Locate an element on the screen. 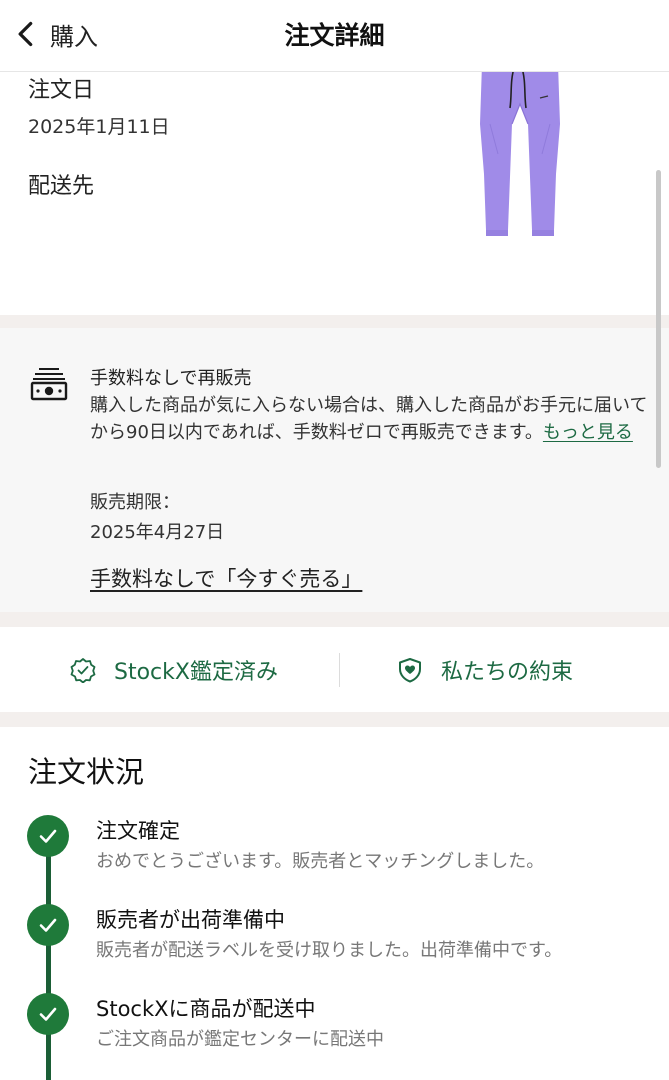 Image resolution: width=669 pixels, height=1080 pixels. shield-heart-icon is located at coordinates (410, 669).